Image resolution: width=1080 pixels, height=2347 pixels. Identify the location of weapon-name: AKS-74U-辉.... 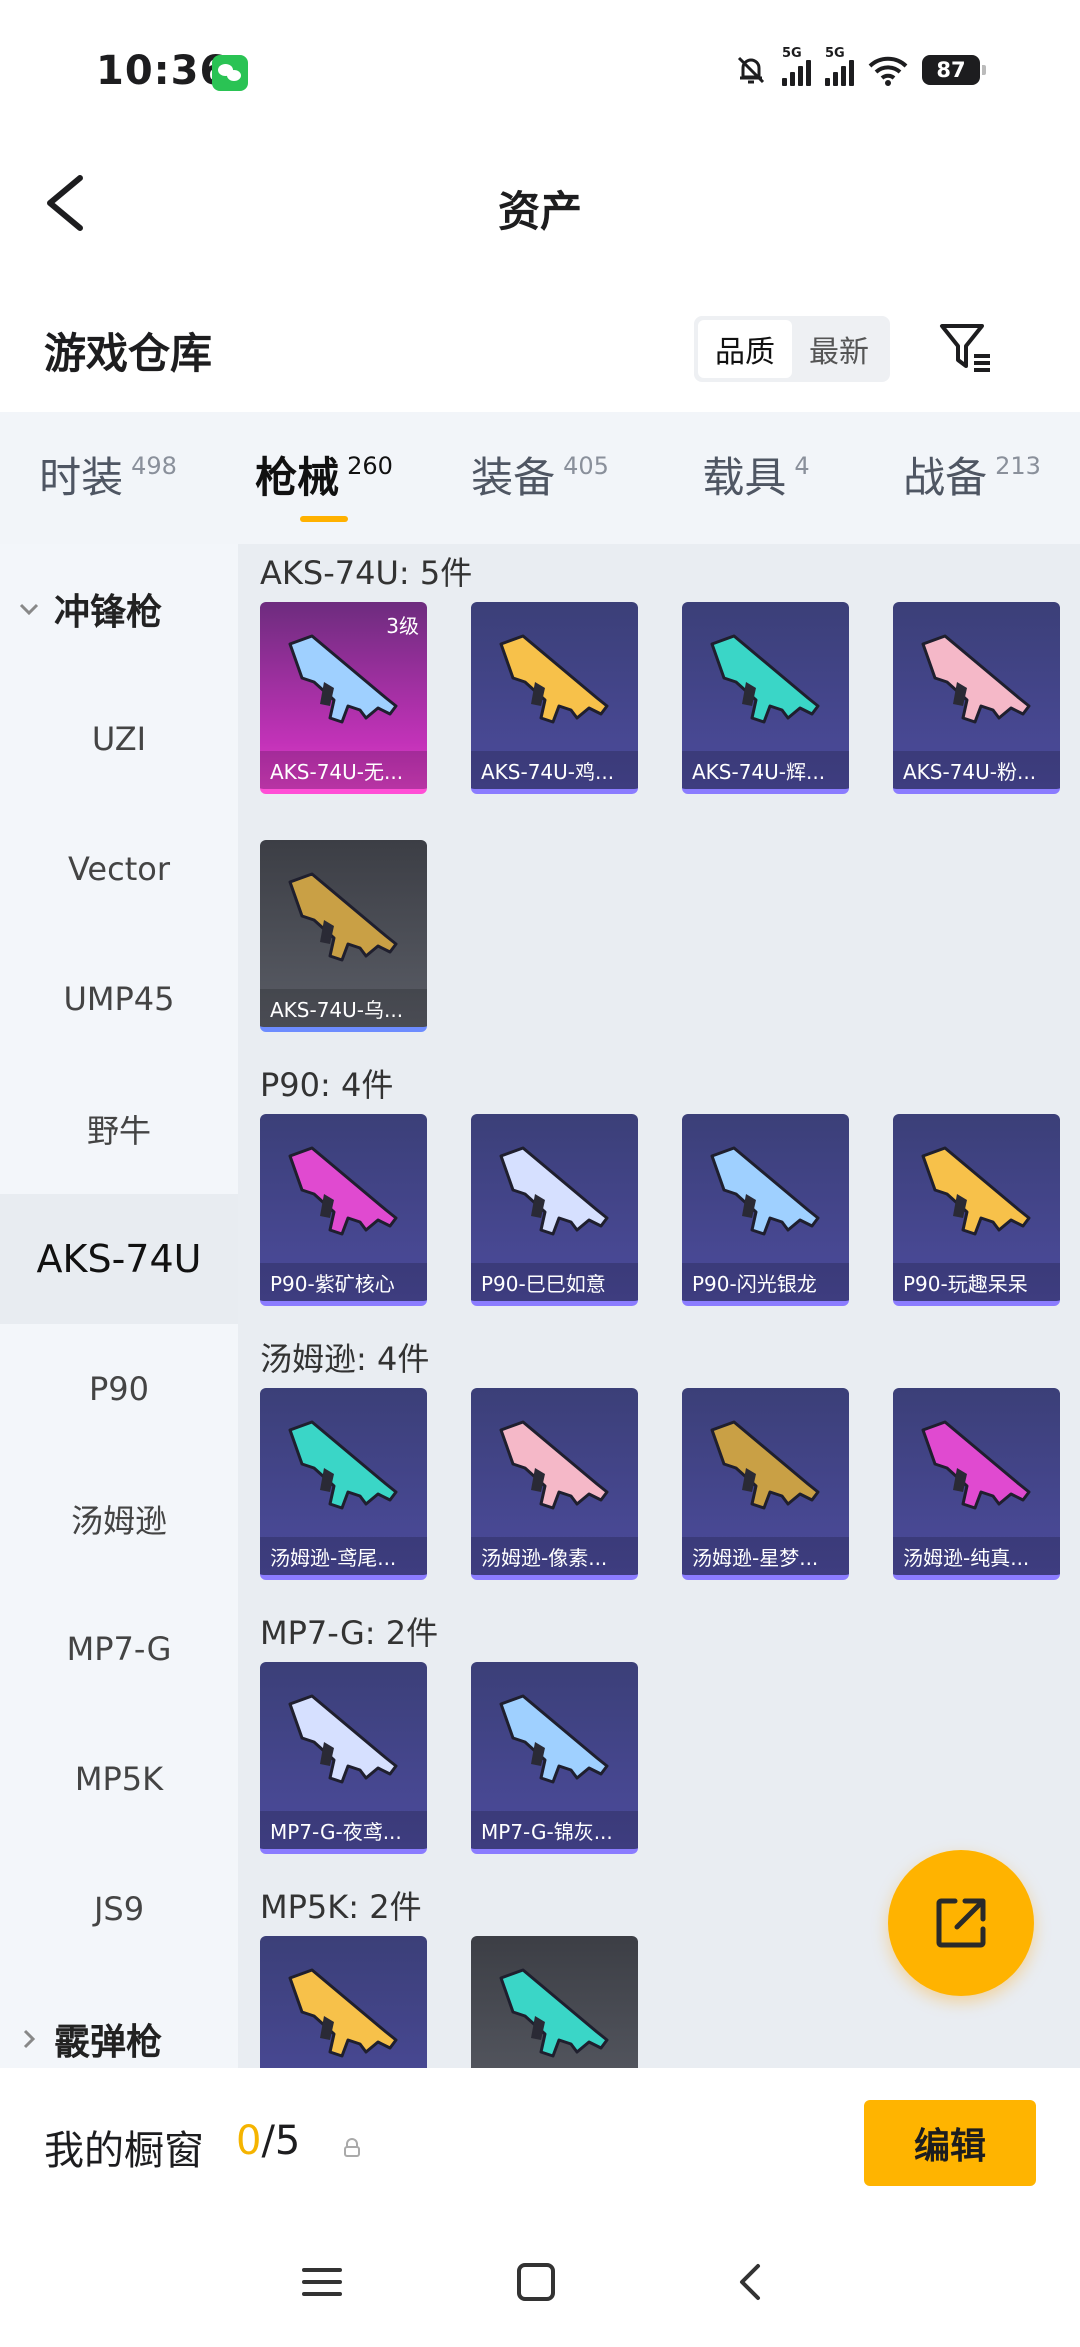
(759, 771).